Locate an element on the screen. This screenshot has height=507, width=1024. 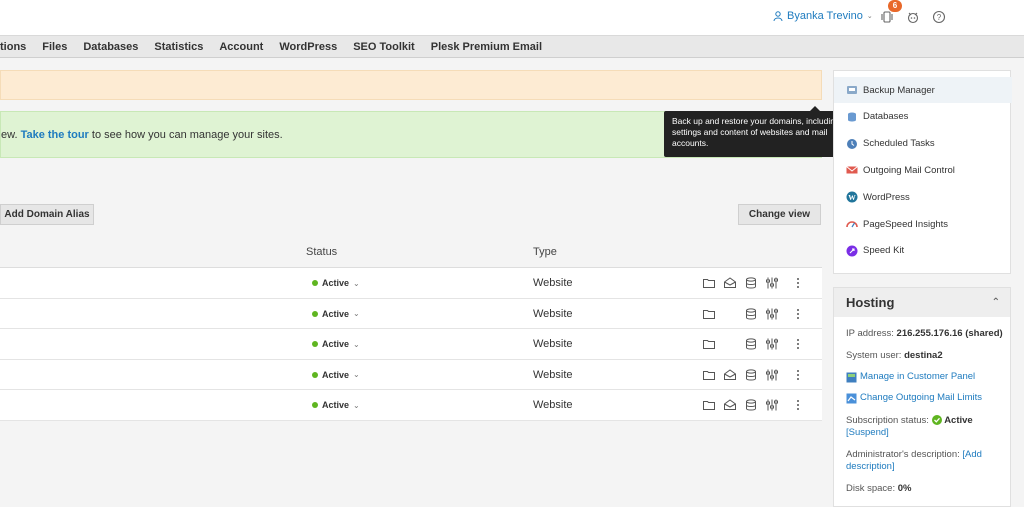
type-column-header: Type is located at coordinates (545, 252).